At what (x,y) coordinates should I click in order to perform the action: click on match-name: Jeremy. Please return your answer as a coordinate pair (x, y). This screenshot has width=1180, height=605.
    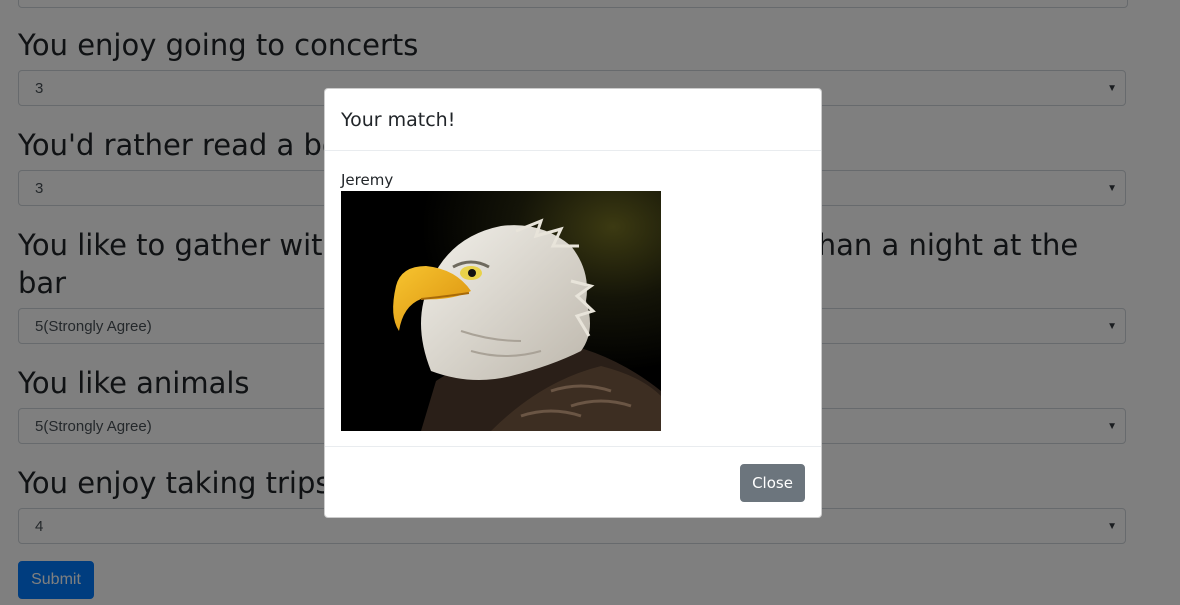
    Looking at the image, I should click on (367, 180).